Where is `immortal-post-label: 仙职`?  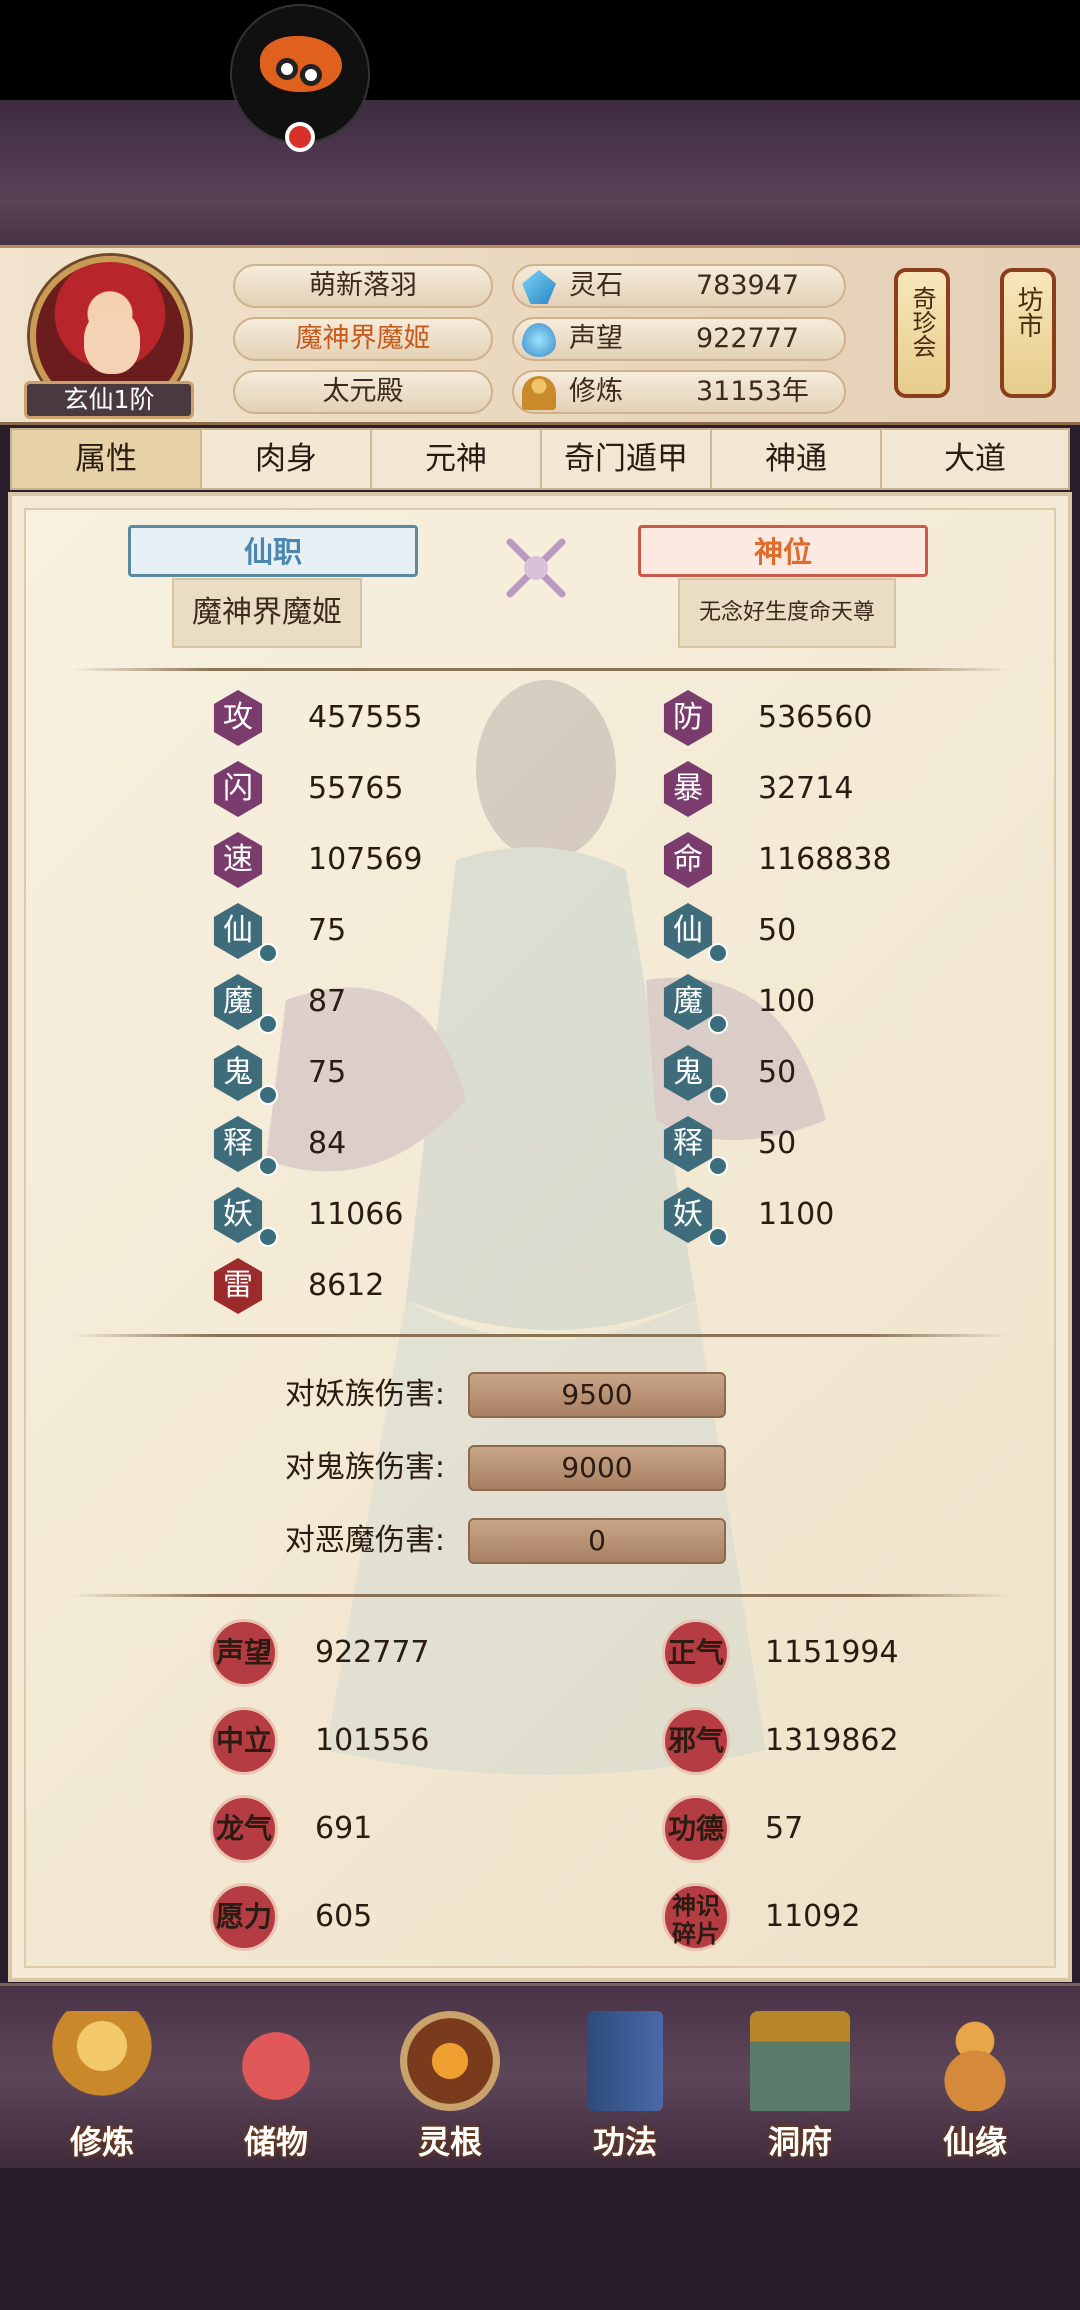
immortal-post-label: 仙职 is located at coordinates (273, 551).